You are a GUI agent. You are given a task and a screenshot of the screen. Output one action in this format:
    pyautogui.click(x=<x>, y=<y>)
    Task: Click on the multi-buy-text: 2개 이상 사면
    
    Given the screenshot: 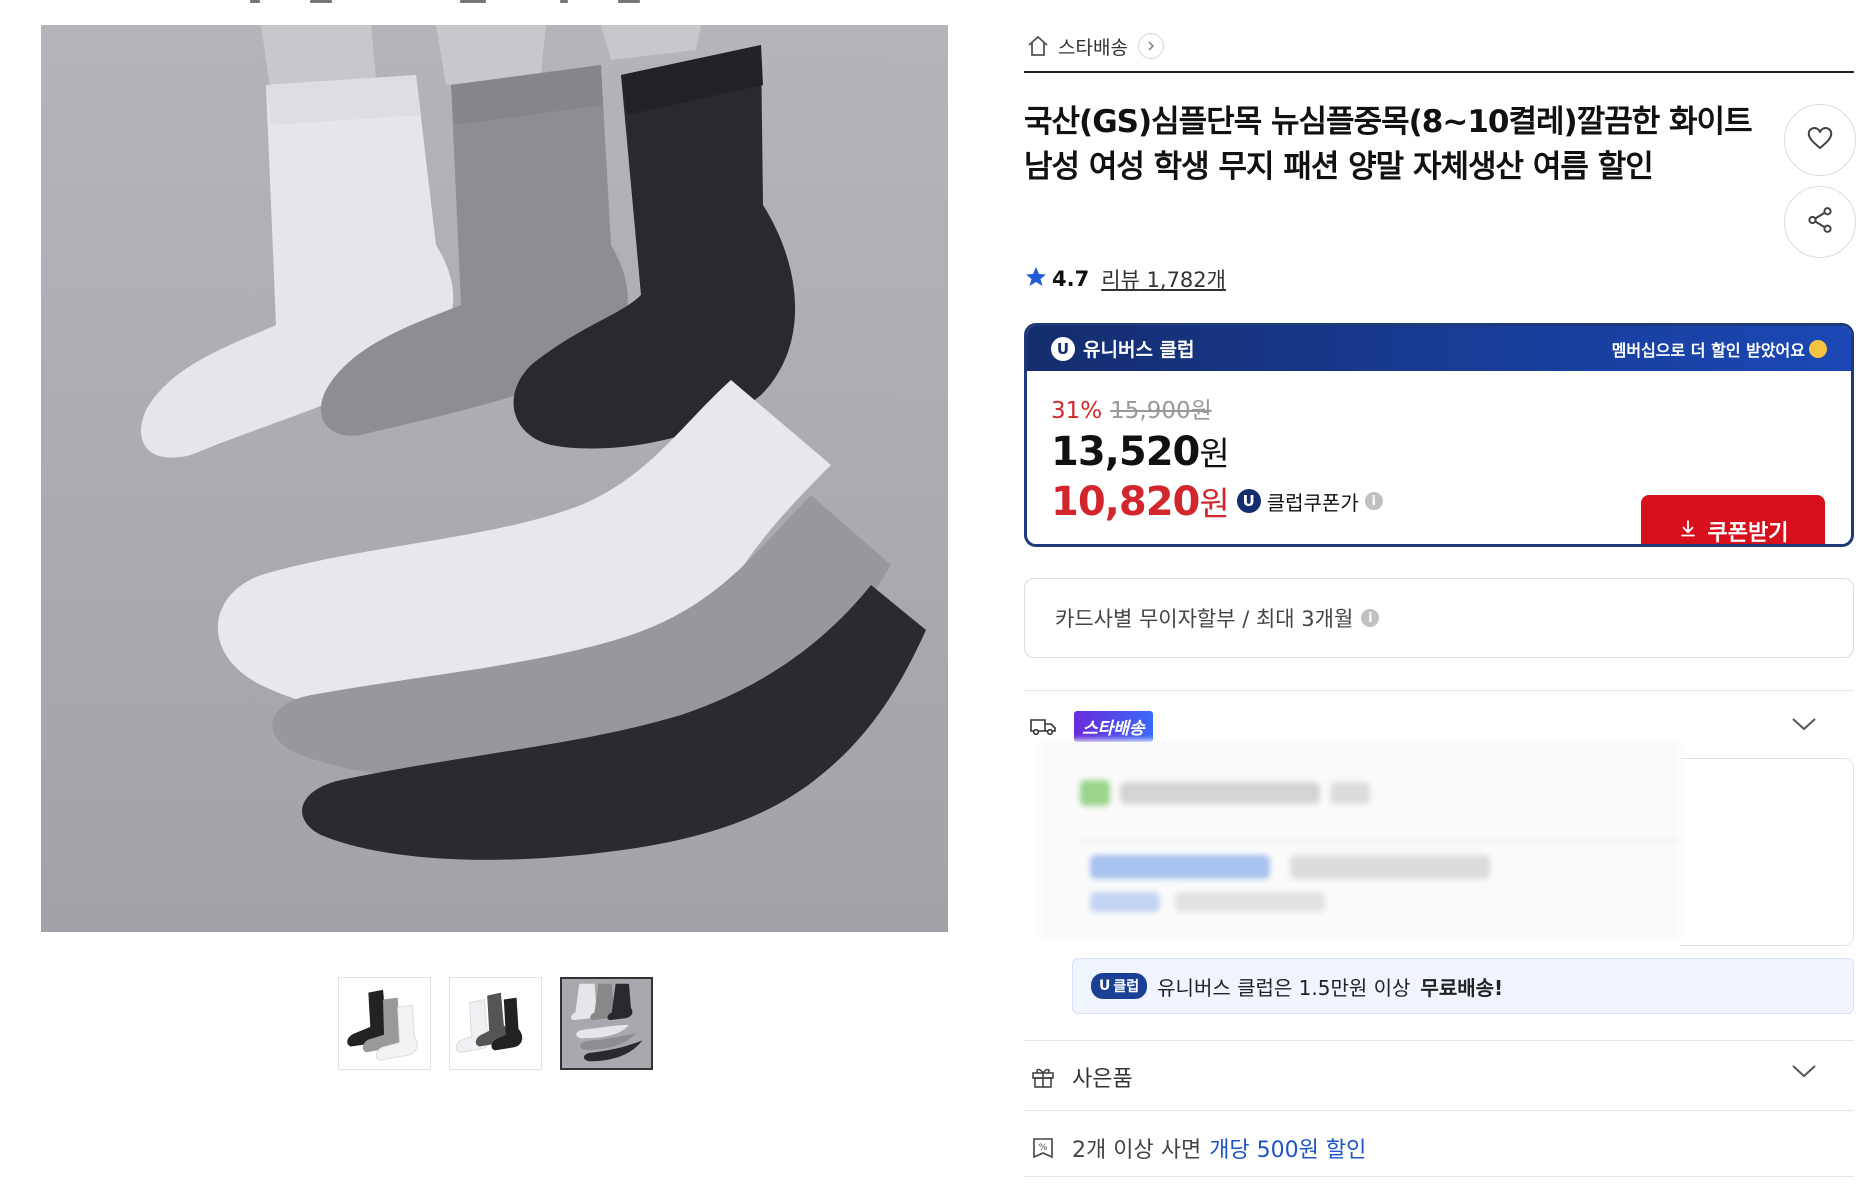 What is the action you would take?
    pyautogui.click(x=1137, y=1150)
    